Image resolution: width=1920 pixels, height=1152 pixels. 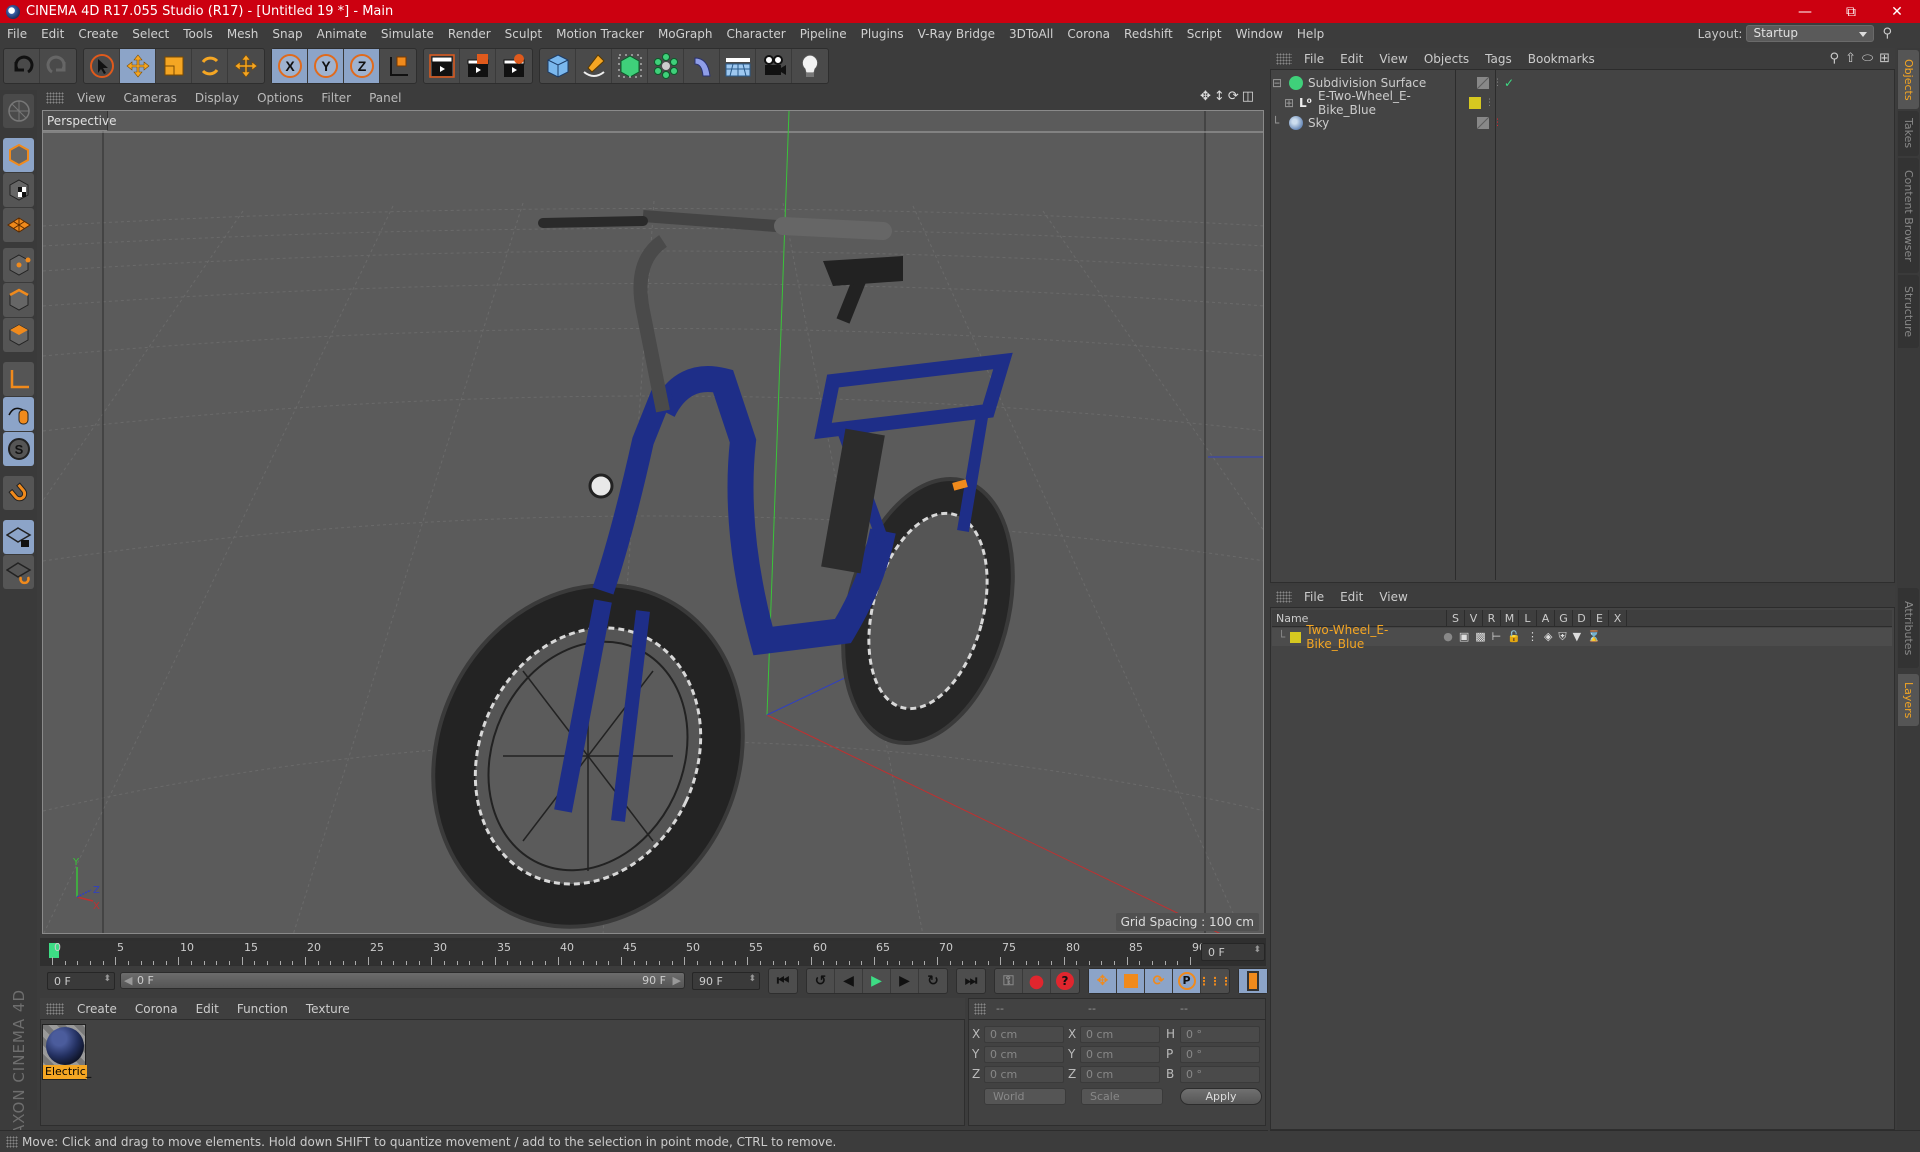 I want to click on viewport-menu-cameras: Cameras, so click(x=149, y=98).